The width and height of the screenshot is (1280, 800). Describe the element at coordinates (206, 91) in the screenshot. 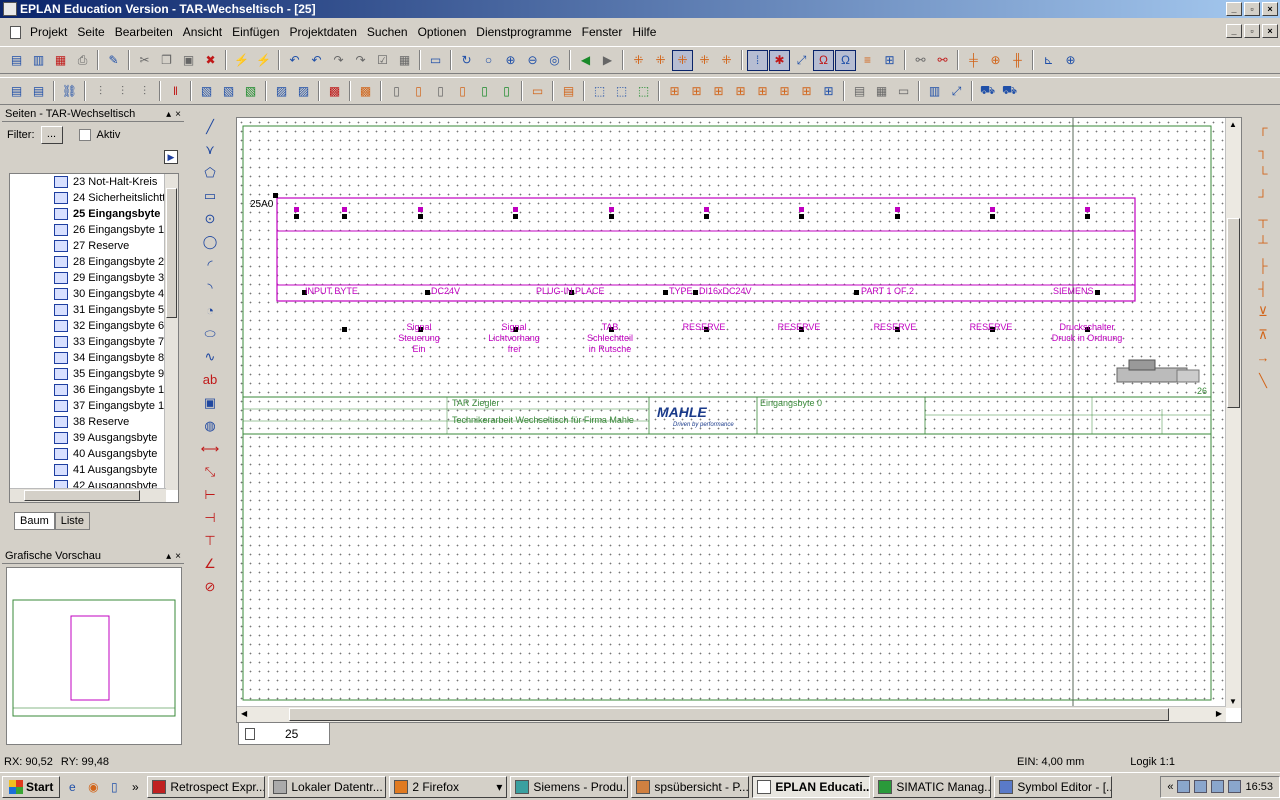

I see `device1-icon: ▧` at that location.